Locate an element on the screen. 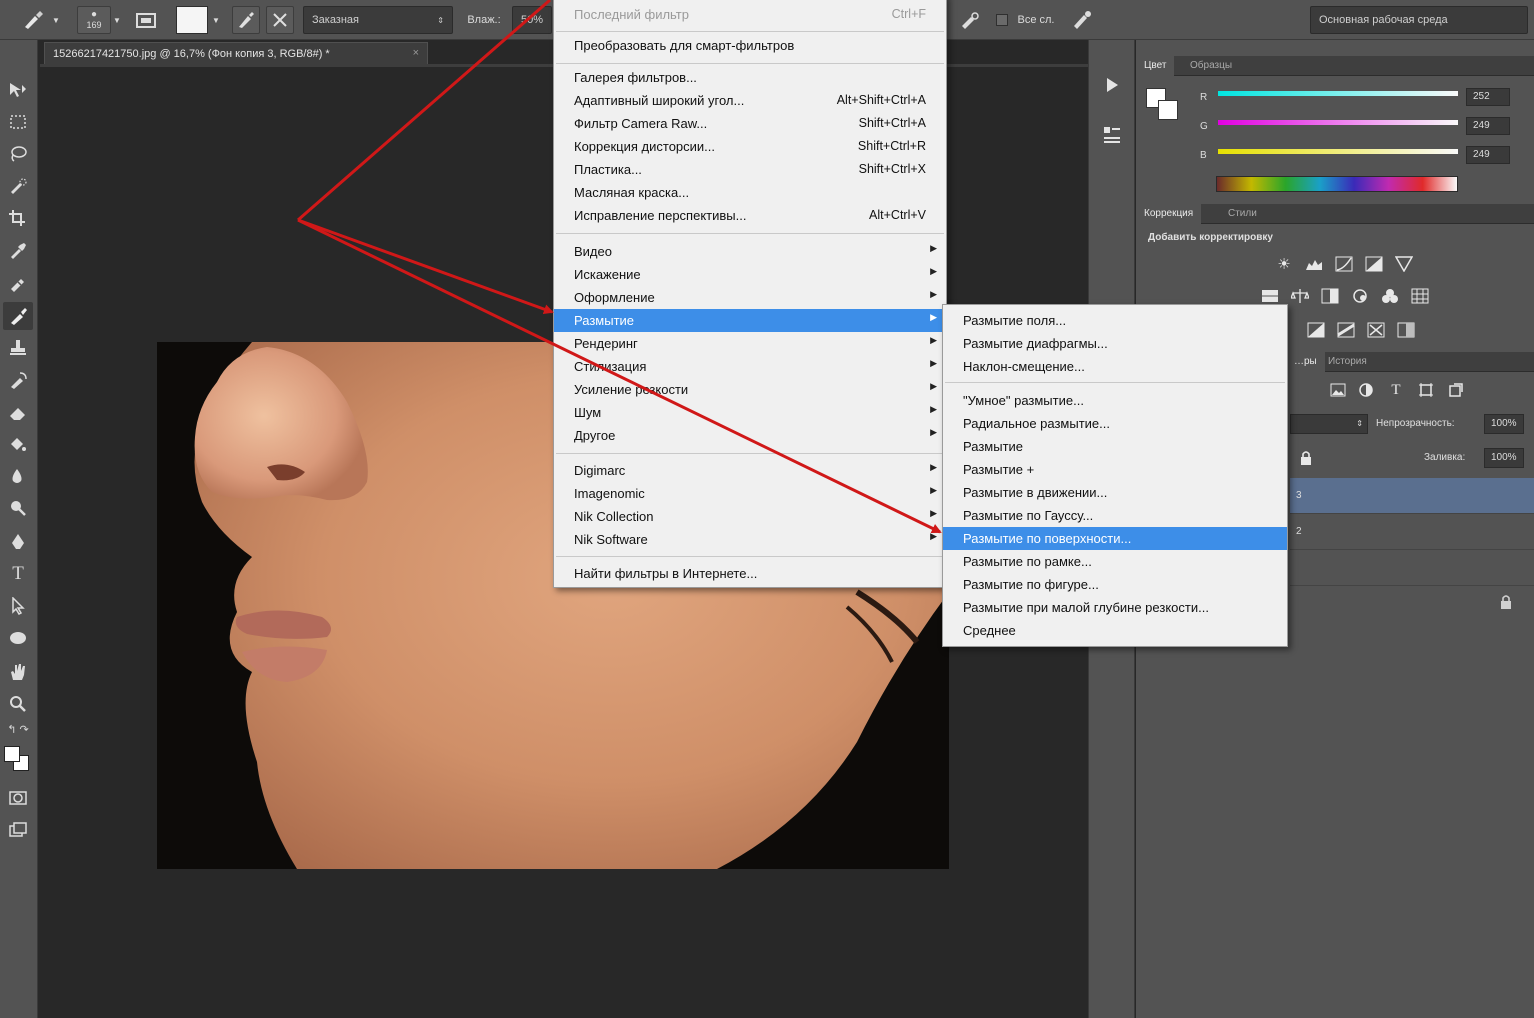 This screenshot has height=1018, width=1534. curves-icon is located at coordinates (1344, 264).